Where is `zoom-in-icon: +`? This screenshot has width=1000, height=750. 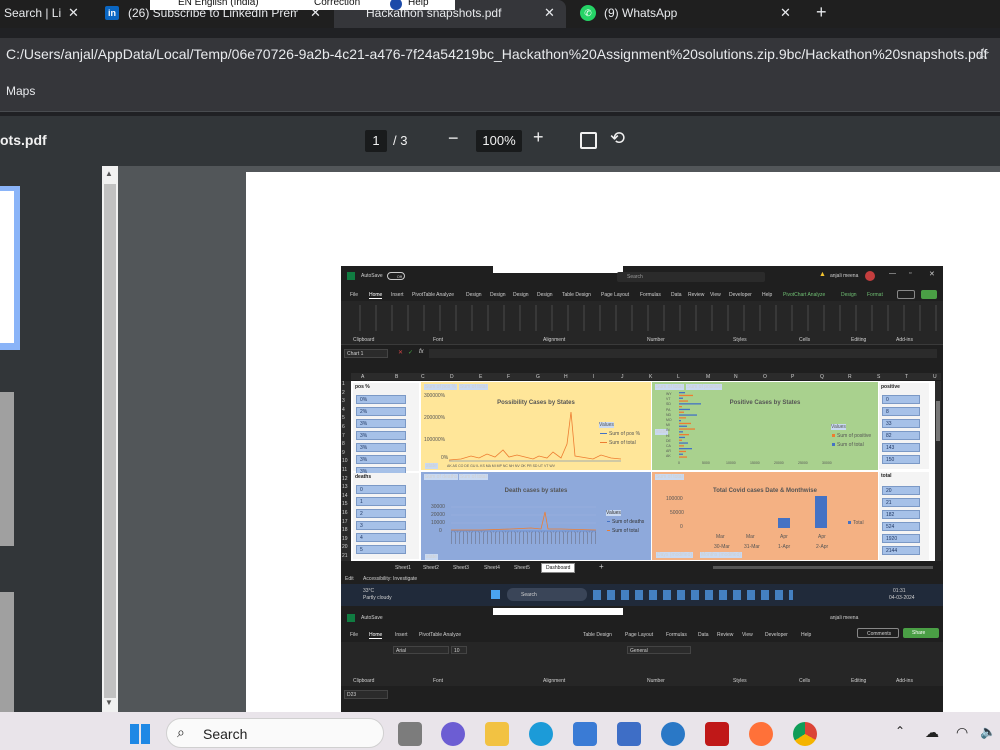
zoom-in-icon: + is located at coordinates (538, 137).